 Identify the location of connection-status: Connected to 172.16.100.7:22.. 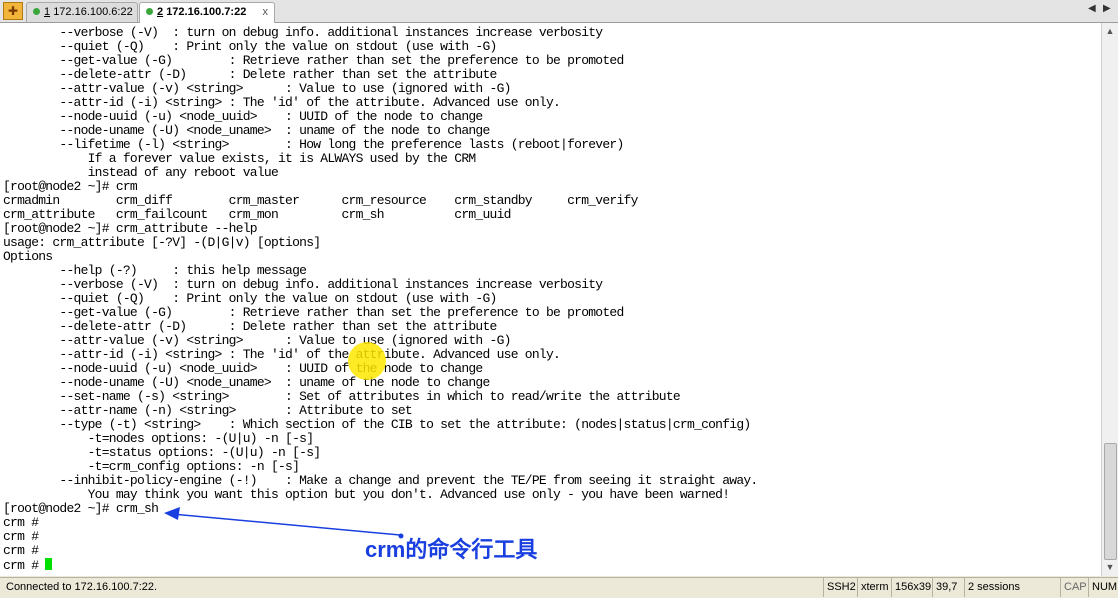
(82, 587).